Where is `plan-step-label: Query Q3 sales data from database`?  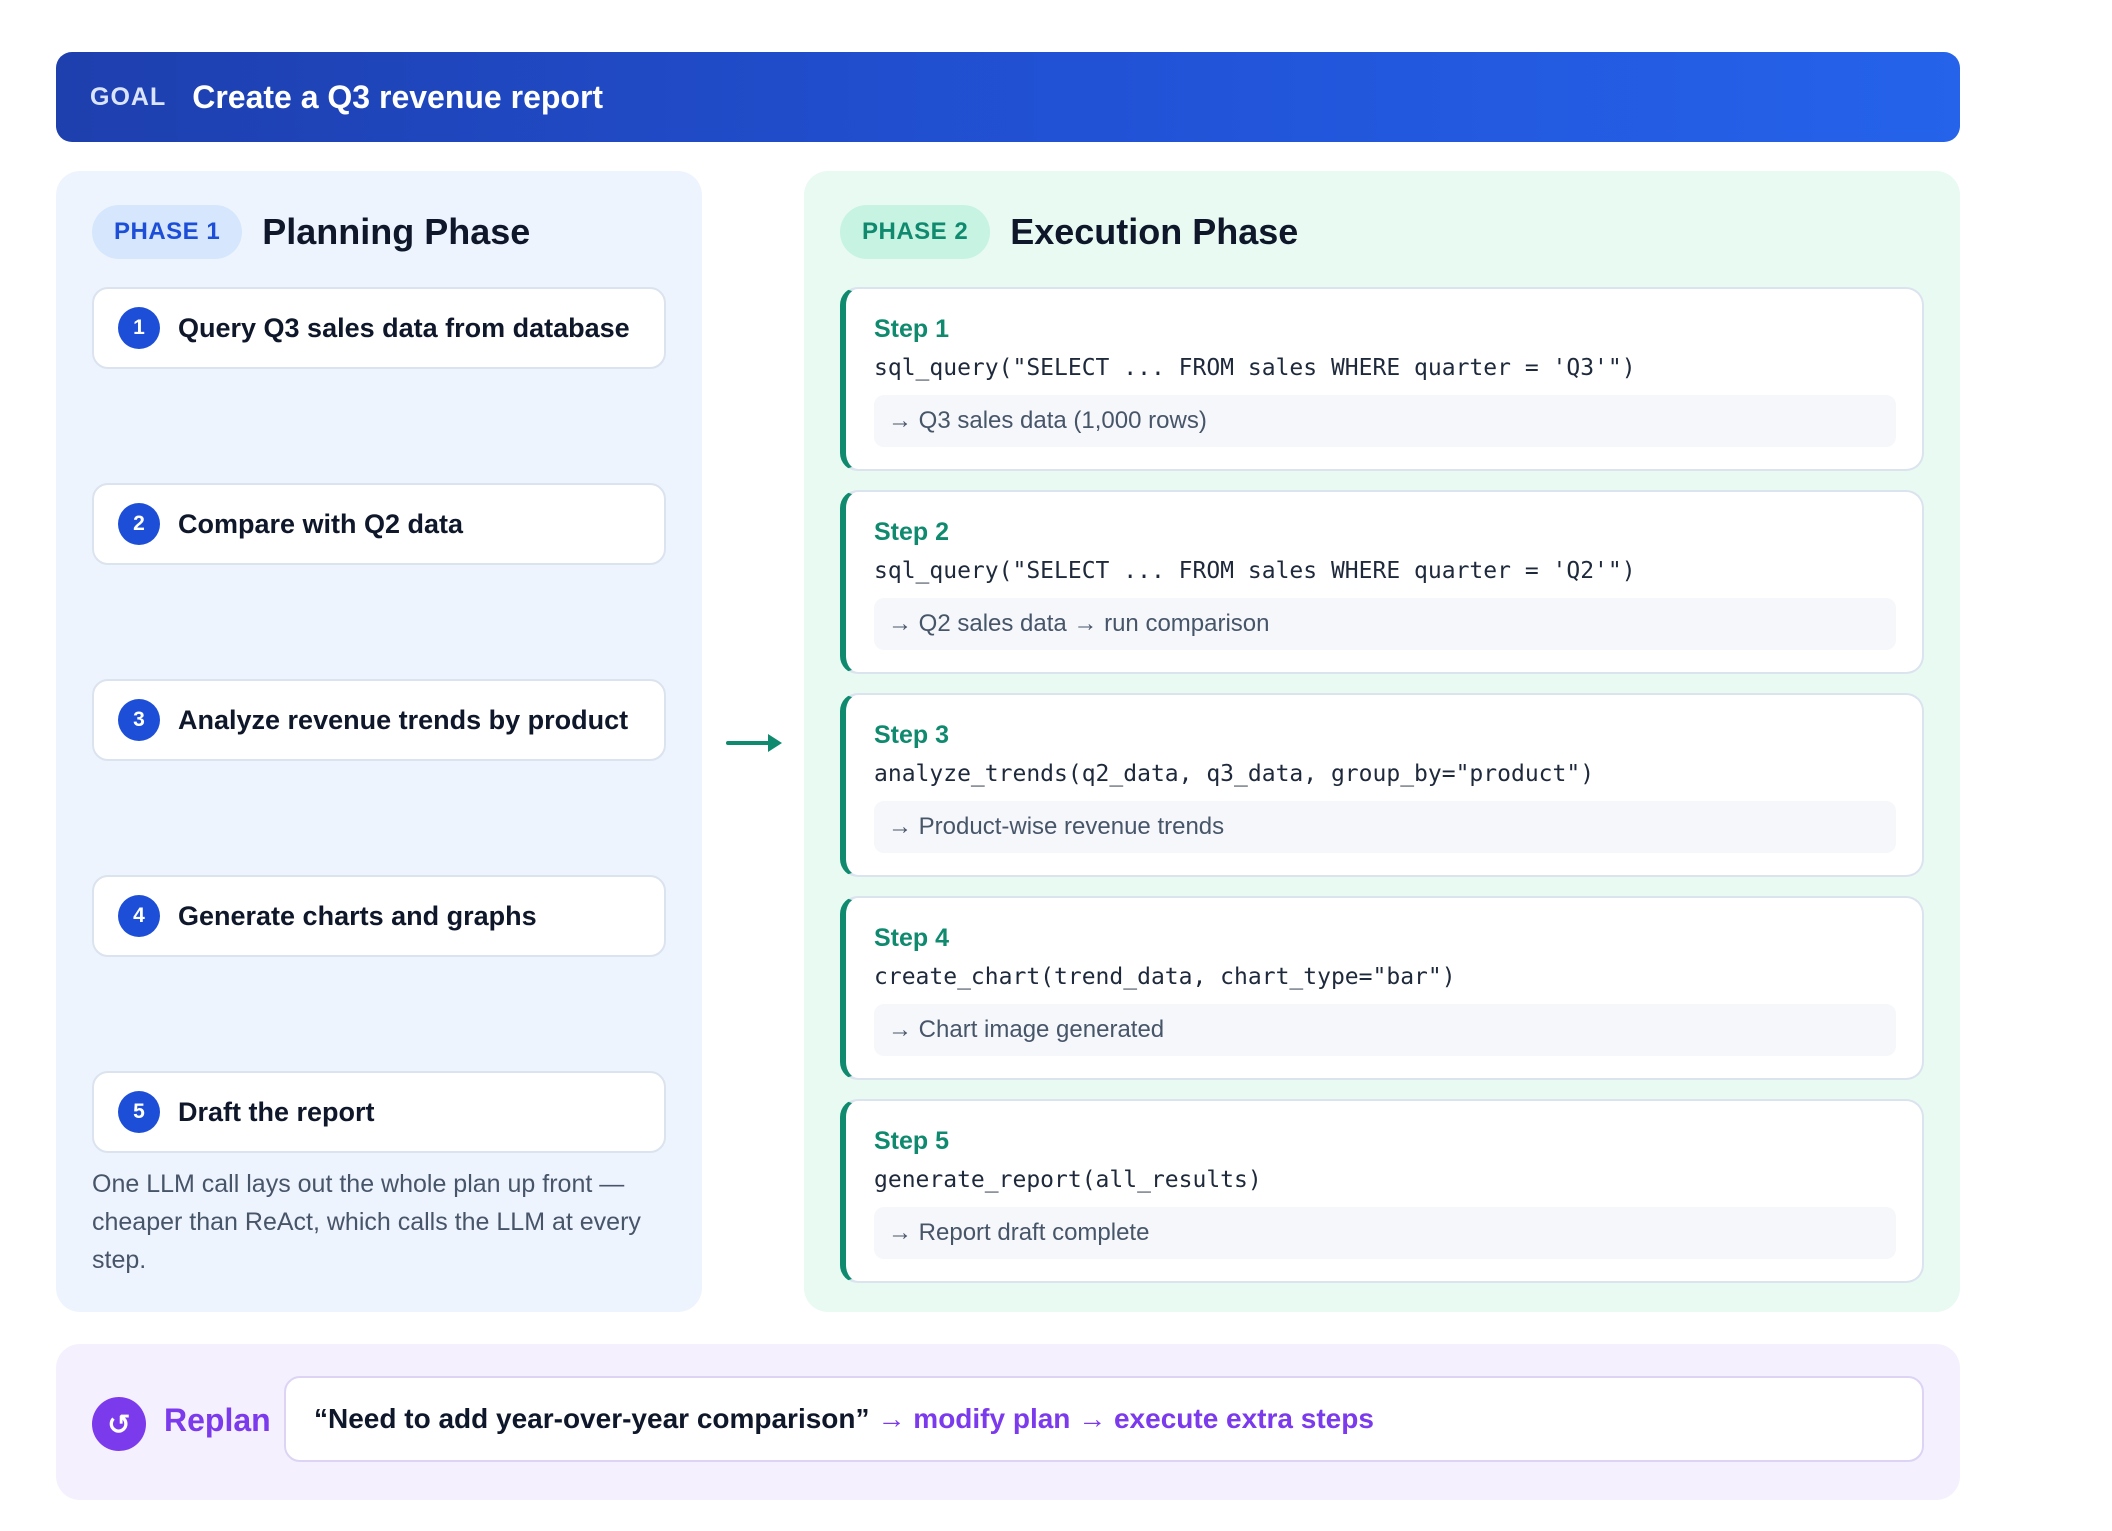
plan-step-label: Query Q3 sales data from database is located at coordinates (404, 327).